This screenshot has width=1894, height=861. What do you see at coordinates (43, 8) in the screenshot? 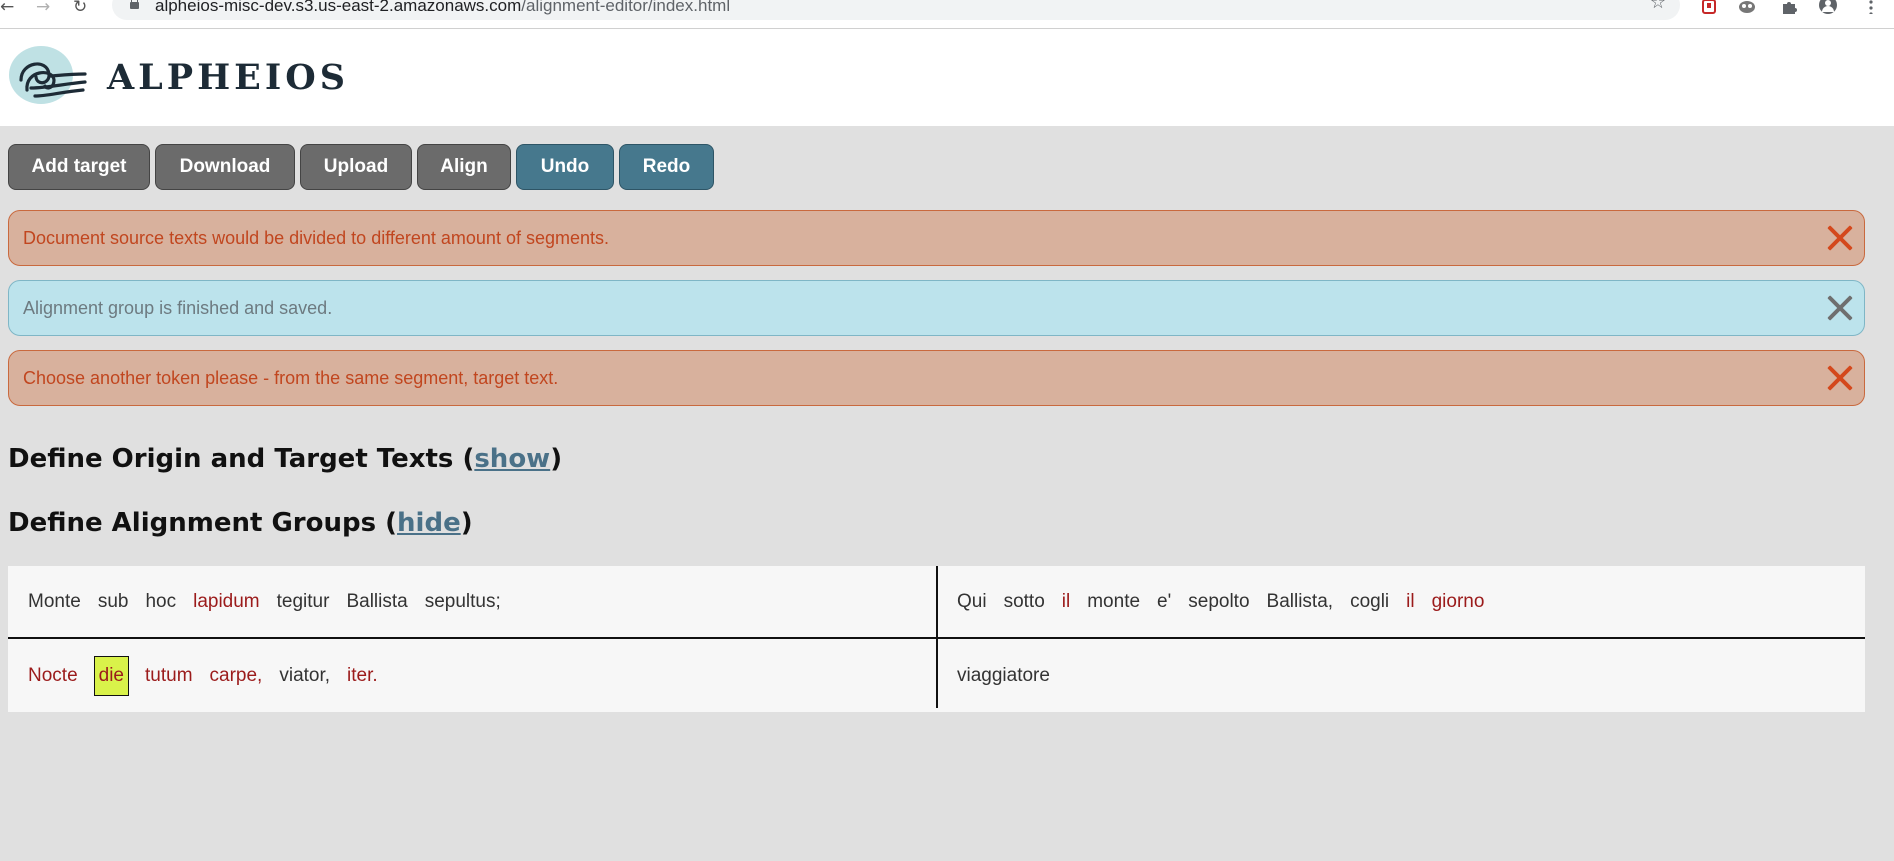
I see `forward-icon: →` at bounding box center [43, 8].